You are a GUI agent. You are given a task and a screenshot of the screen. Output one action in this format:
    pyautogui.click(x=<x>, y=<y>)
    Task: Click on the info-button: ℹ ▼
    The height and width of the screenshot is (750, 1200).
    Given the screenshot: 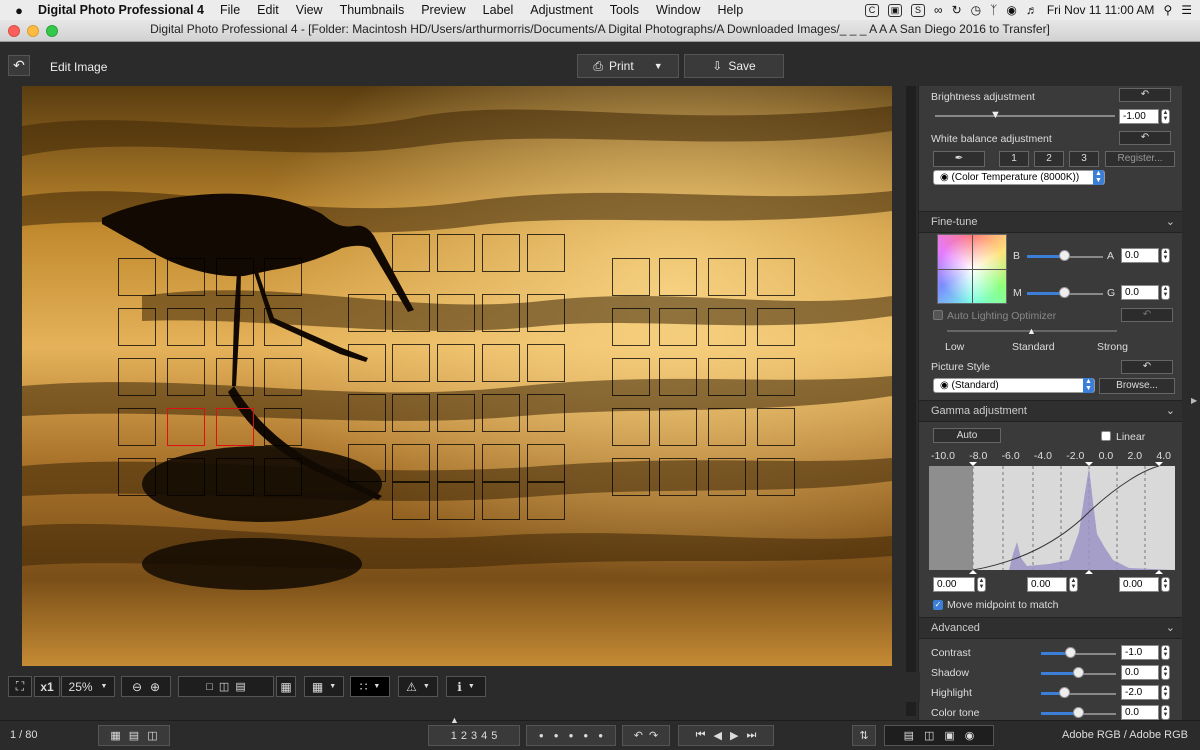 What is the action you would take?
    pyautogui.click(x=466, y=686)
    